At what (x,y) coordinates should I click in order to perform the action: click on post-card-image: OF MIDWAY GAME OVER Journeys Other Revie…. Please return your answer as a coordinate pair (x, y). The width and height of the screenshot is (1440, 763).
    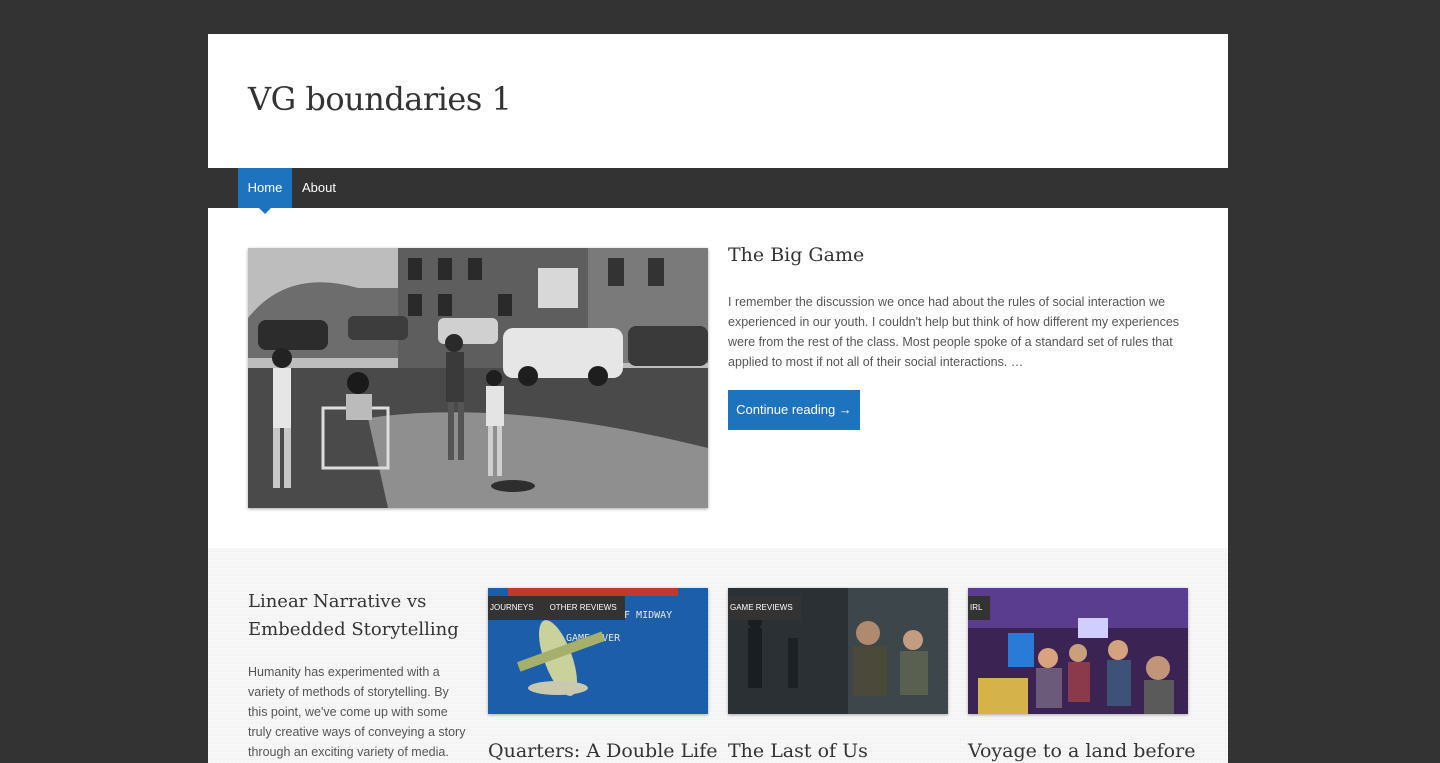
    Looking at the image, I should click on (598, 651).